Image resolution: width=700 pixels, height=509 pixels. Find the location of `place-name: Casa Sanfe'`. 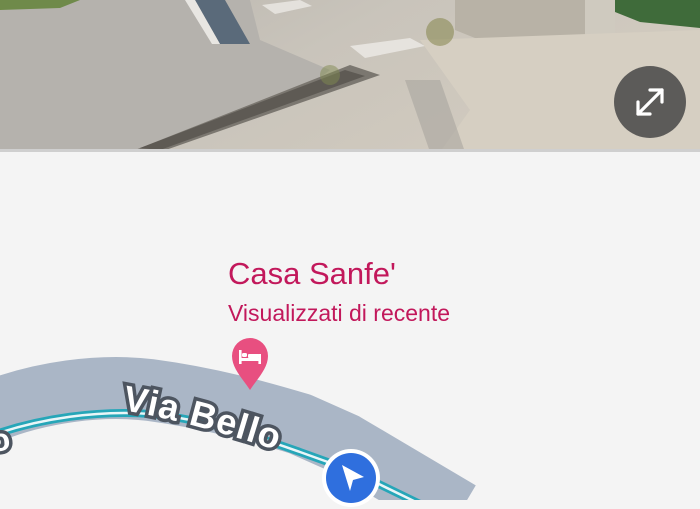

place-name: Casa Sanfe' is located at coordinates (312, 274).